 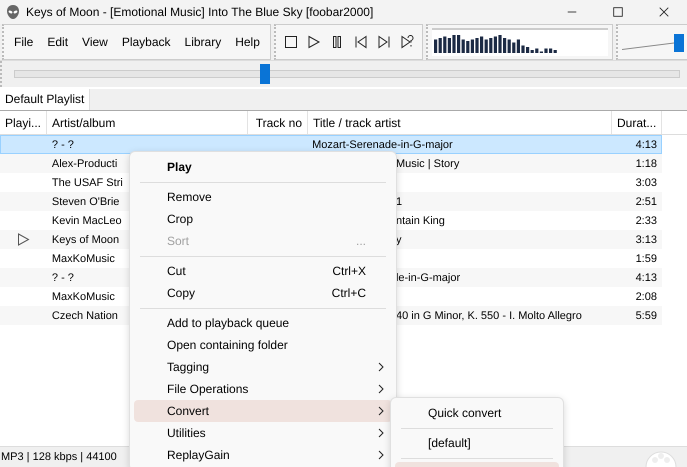 What do you see at coordinates (646, 316) in the screenshot?
I see `duration-text: 5:59` at bounding box center [646, 316].